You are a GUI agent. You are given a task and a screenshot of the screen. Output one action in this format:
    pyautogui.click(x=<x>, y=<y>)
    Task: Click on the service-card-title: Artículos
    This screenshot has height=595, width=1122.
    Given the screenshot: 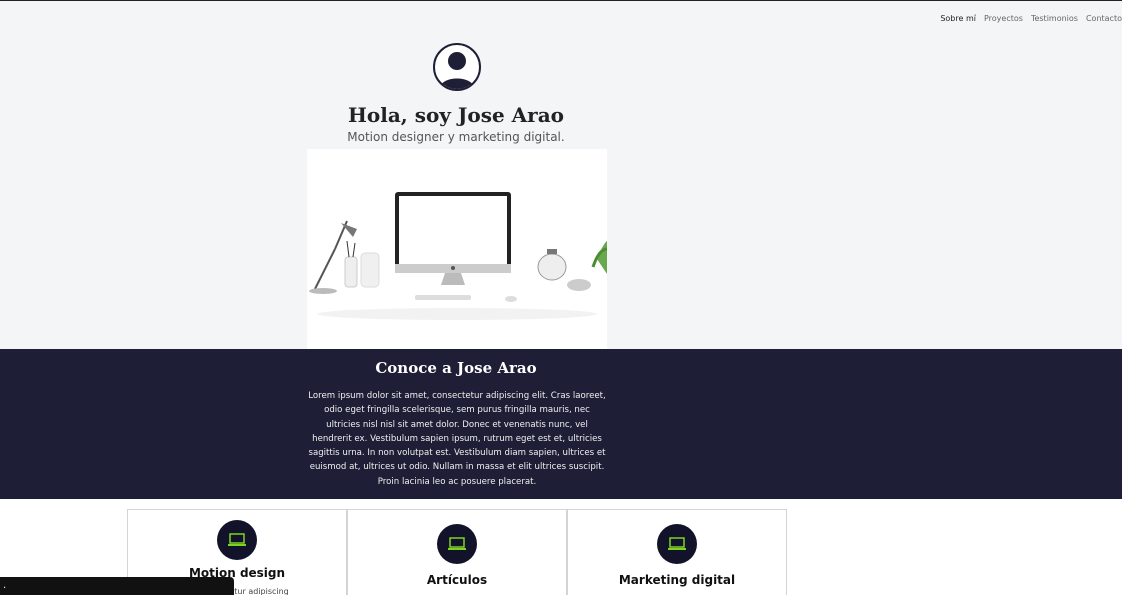 What is the action you would take?
    pyautogui.click(x=457, y=580)
    